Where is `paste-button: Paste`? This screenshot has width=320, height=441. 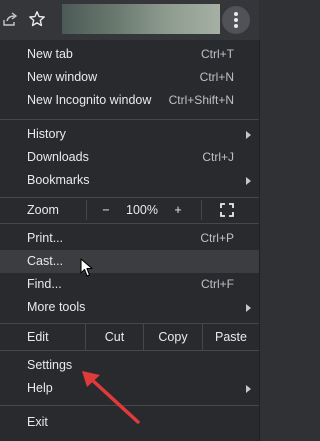 paste-button: Paste is located at coordinates (231, 337).